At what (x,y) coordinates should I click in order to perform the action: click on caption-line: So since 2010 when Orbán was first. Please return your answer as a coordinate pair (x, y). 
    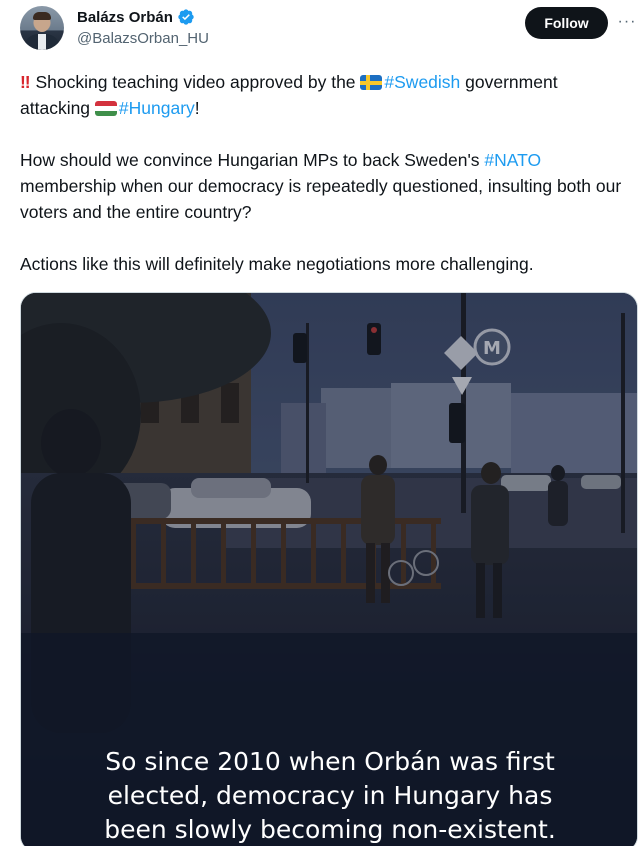
    Looking at the image, I should click on (330, 761).